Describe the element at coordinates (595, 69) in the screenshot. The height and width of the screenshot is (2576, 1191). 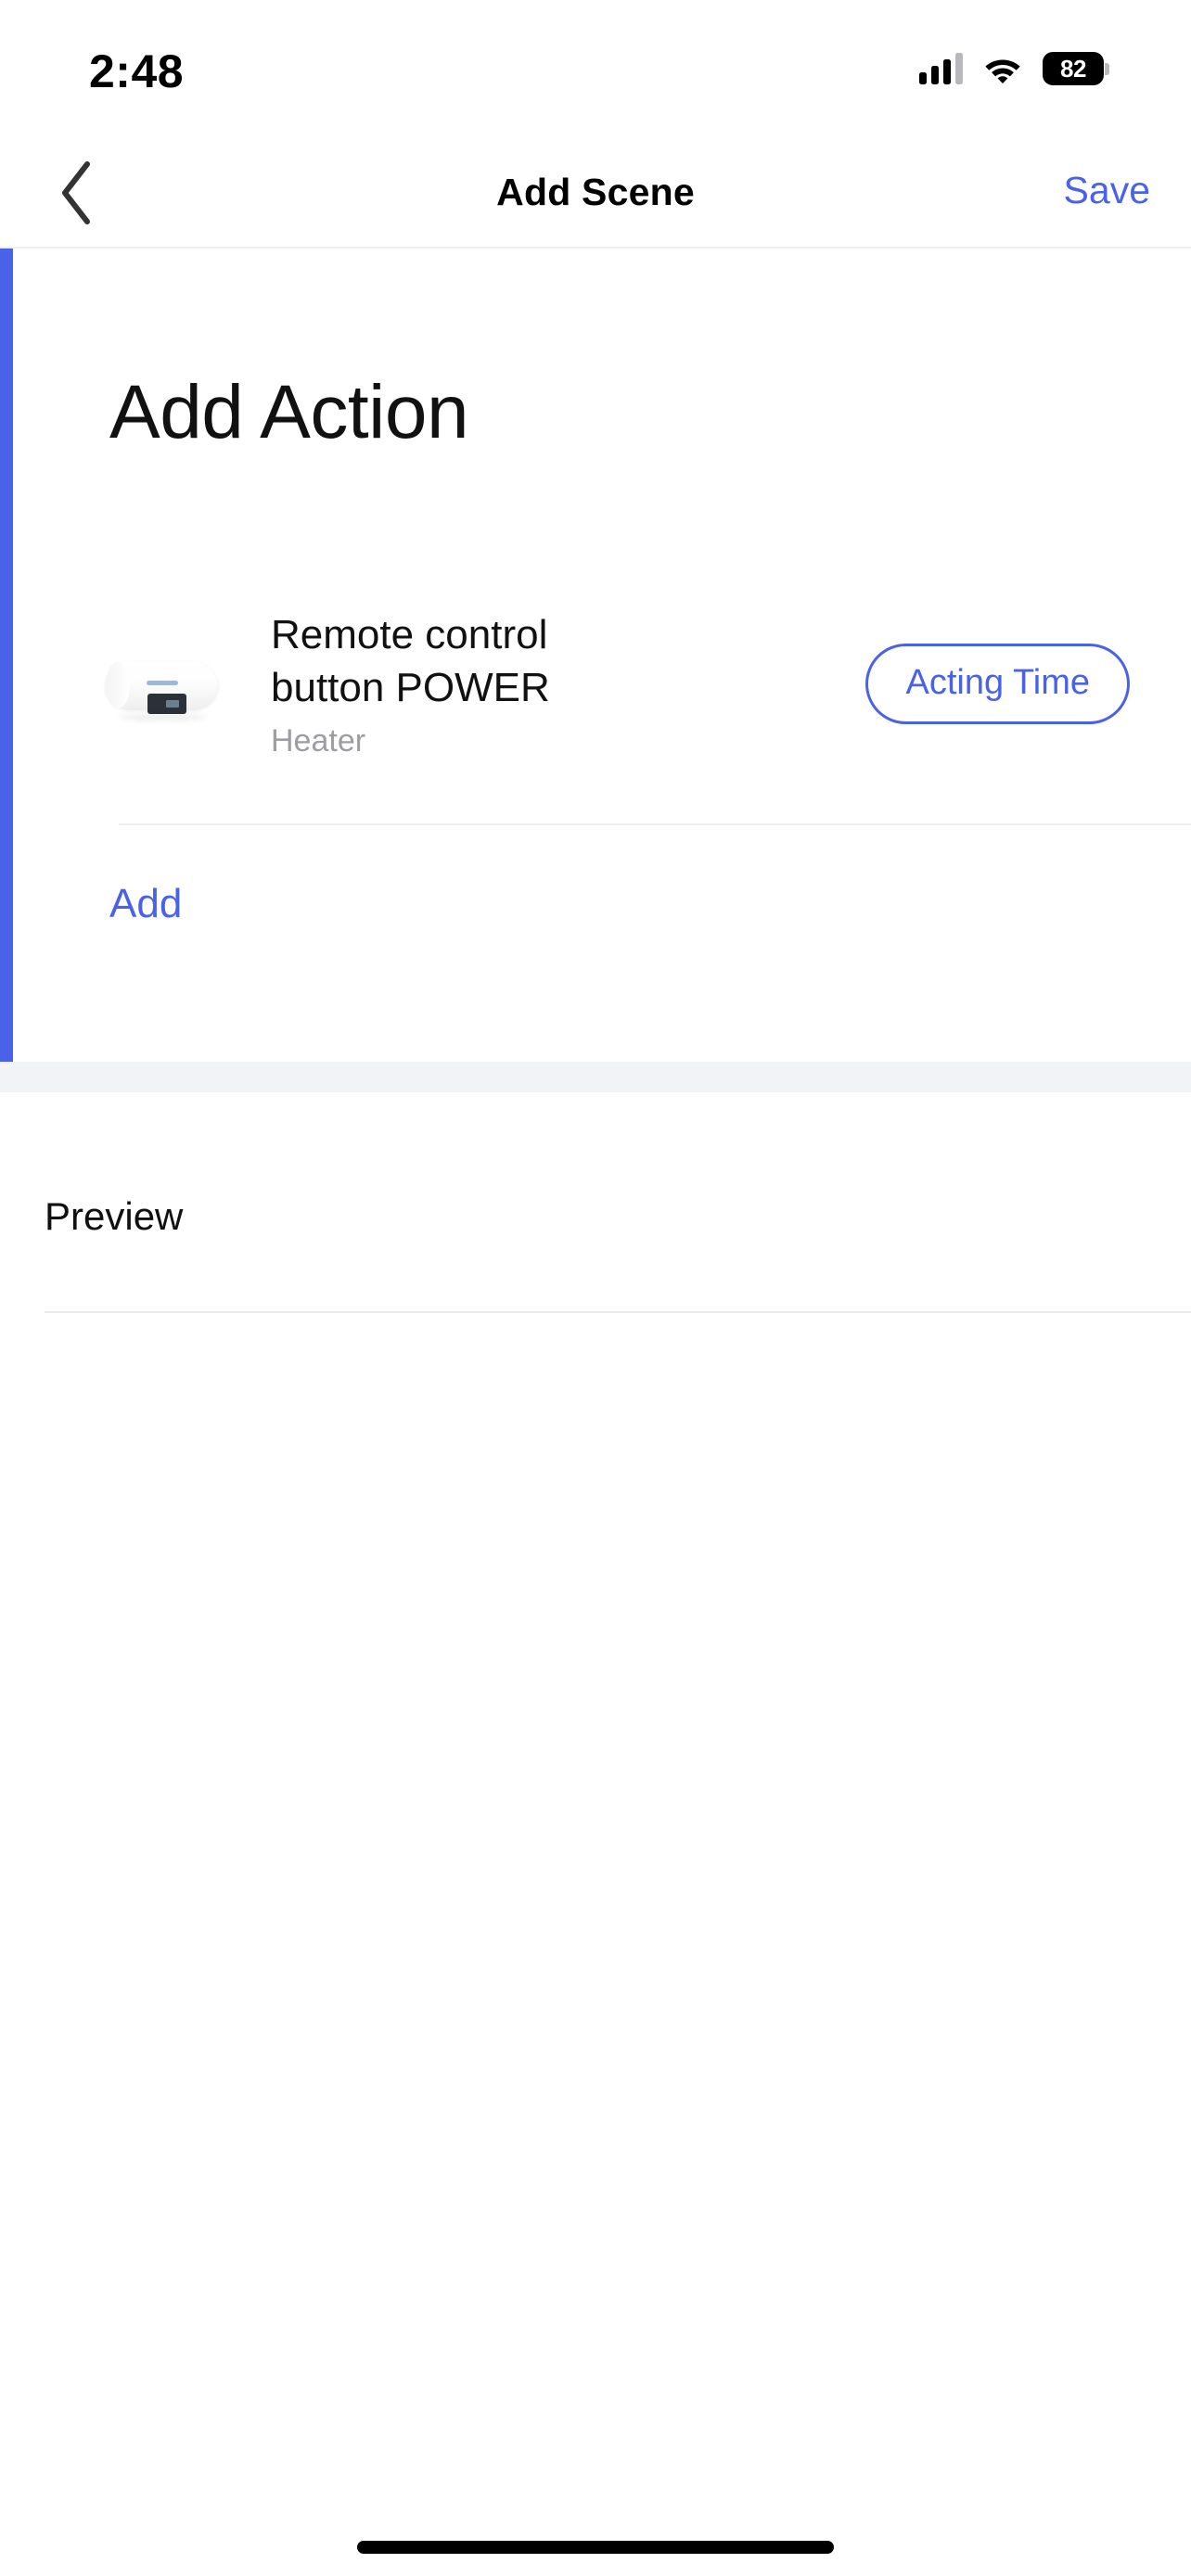
I see `status-bar: 2:48 82` at that location.